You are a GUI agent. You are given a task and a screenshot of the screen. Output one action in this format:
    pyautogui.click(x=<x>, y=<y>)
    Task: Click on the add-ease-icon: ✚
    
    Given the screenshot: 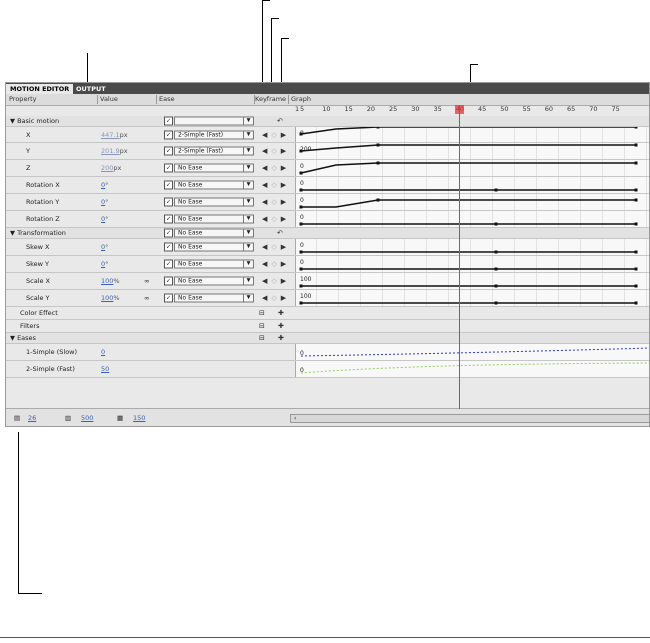 What is the action you would take?
    pyautogui.click(x=283, y=338)
    